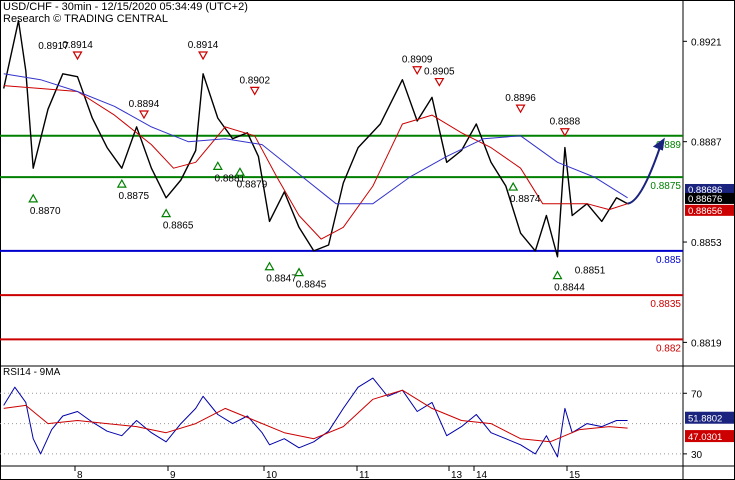 The height and width of the screenshot is (480, 735). Describe the element at coordinates (520, 98) in the screenshot. I see `high-label-6: 0.8896` at that location.